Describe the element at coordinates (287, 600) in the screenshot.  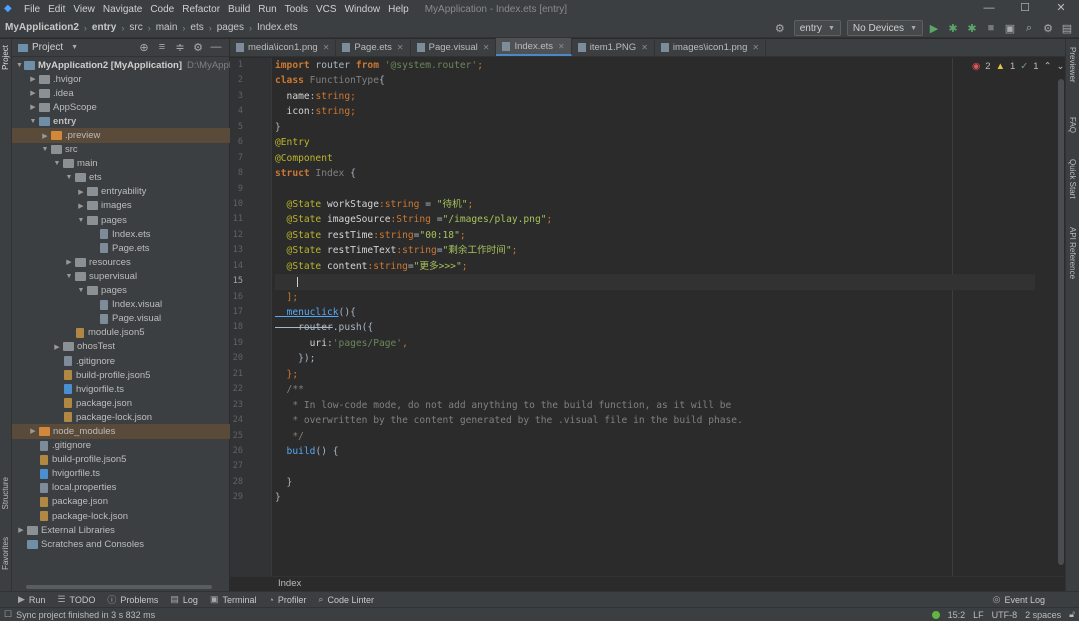
I see `profiler-tool-button: ◔ Profiler` at that location.